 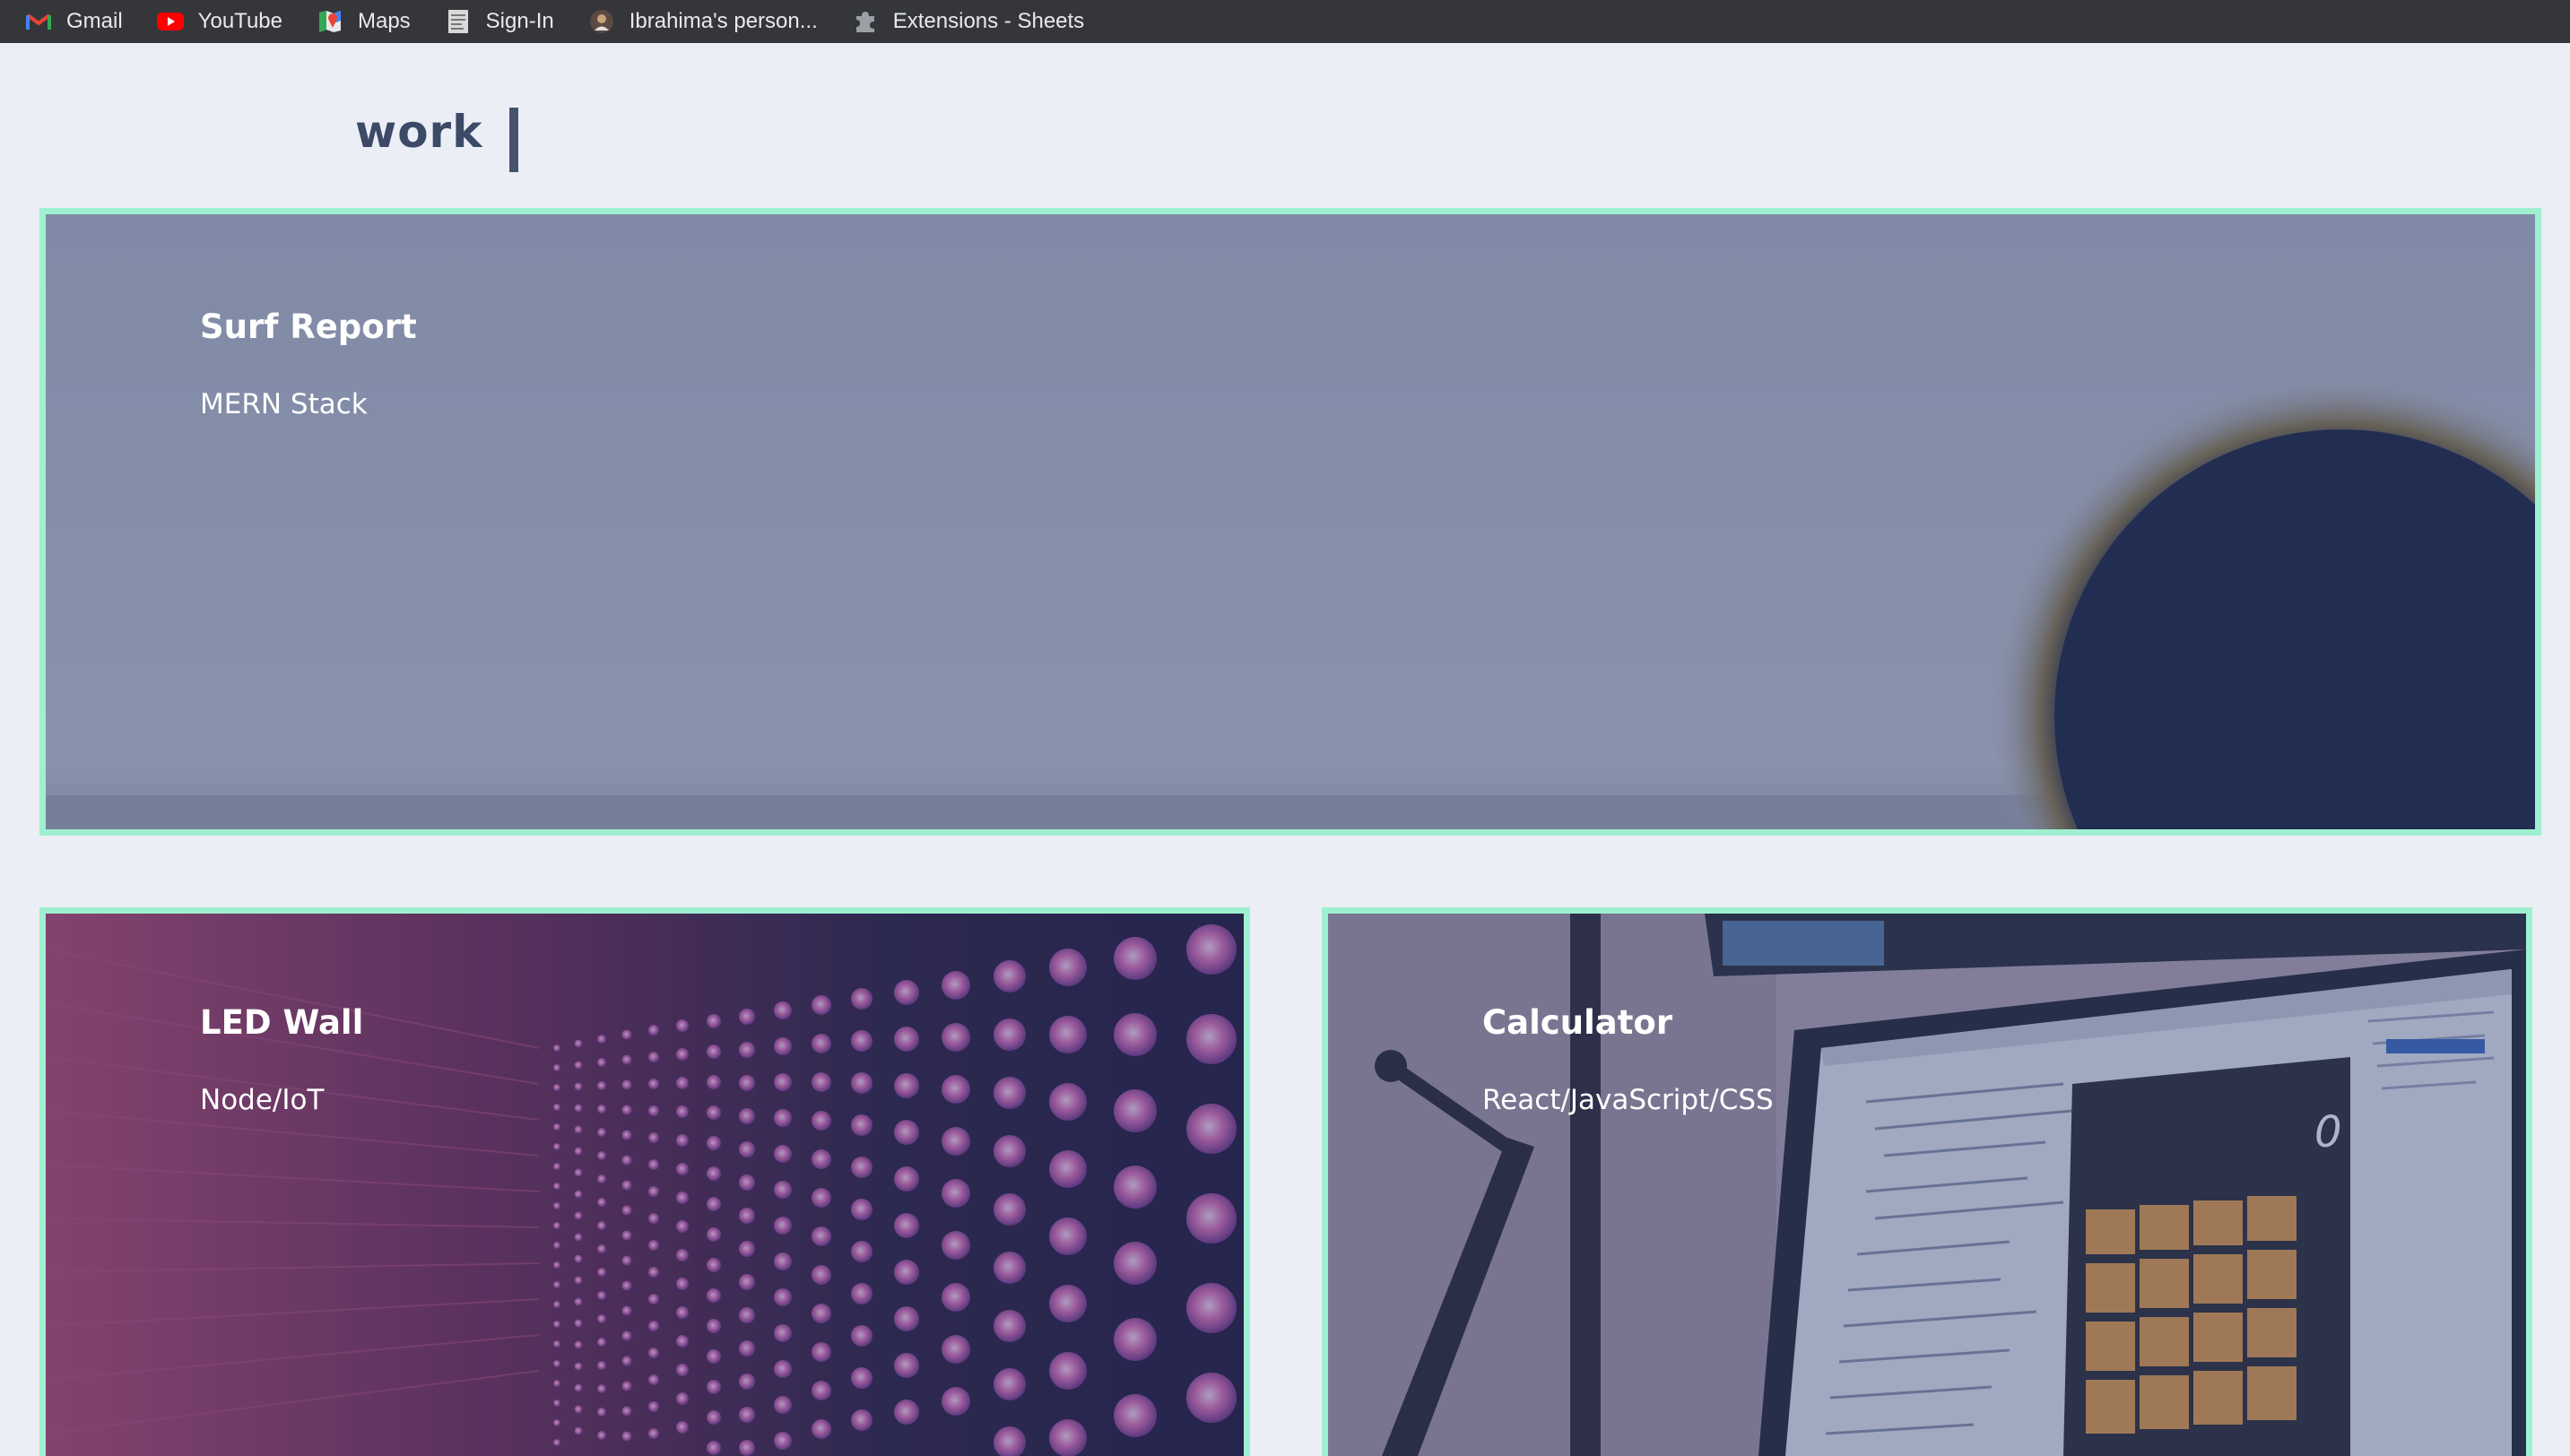 I want to click on document-icon, so click(x=459, y=21).